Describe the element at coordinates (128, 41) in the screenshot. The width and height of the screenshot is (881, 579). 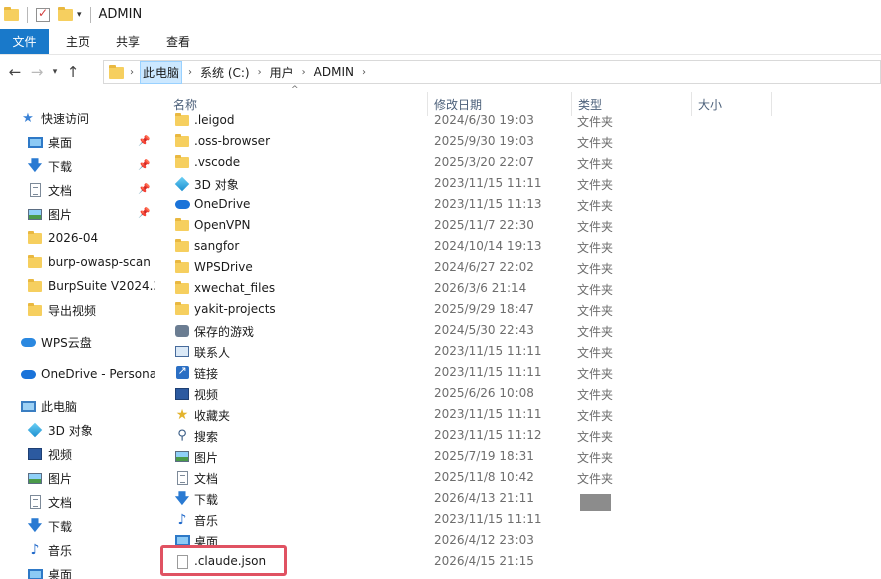
I see `tab-share: 共享` at that location.